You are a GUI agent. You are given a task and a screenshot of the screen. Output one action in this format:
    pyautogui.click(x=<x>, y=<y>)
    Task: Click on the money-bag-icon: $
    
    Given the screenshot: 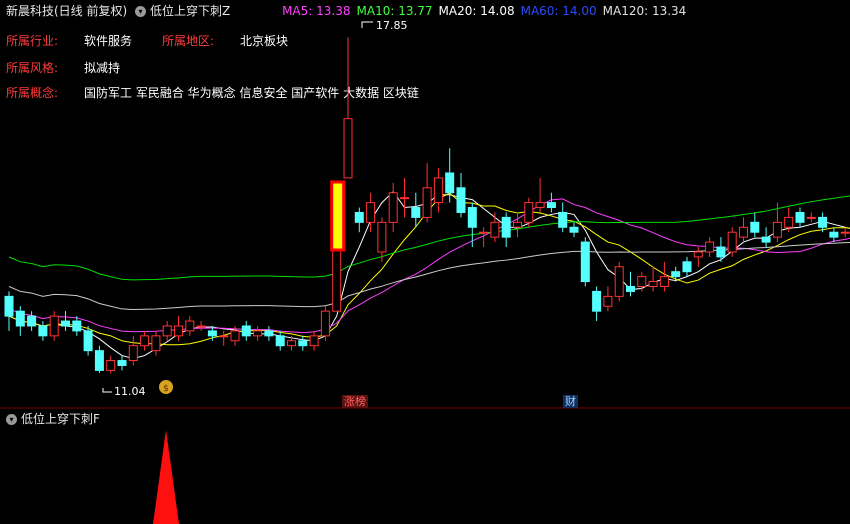 What is the action you would take?
    pyautogui.click(x=166, y=387)
    